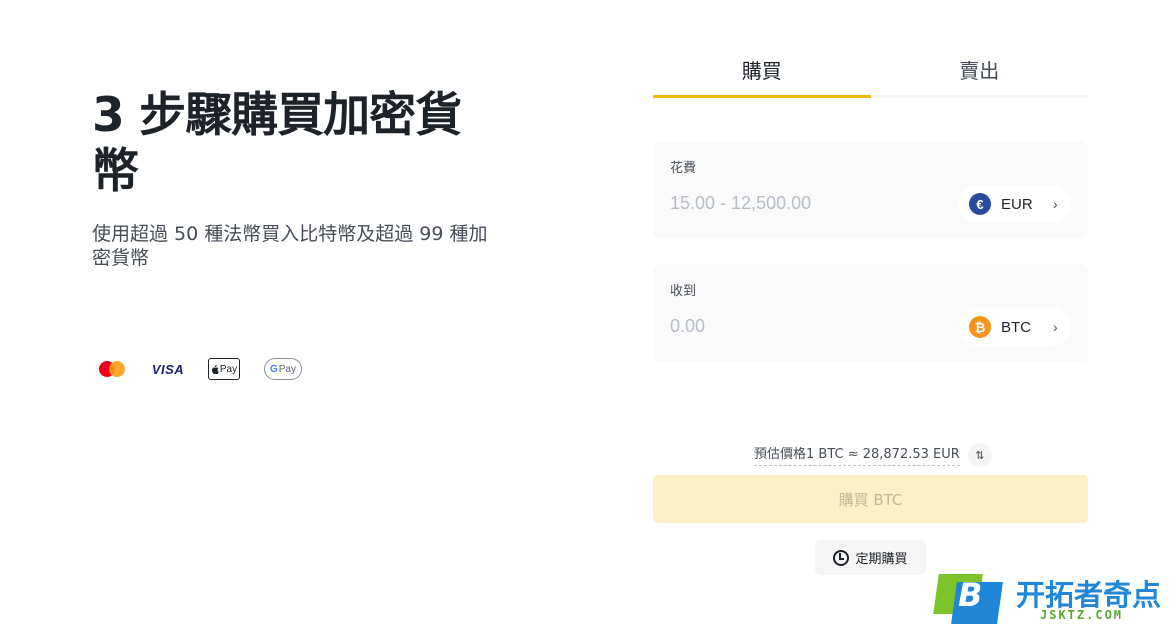  What do you see at coordinates (980, 204) in the screenshot?
I see `euro-coin-icon: €` at bounding box center [980, 204].